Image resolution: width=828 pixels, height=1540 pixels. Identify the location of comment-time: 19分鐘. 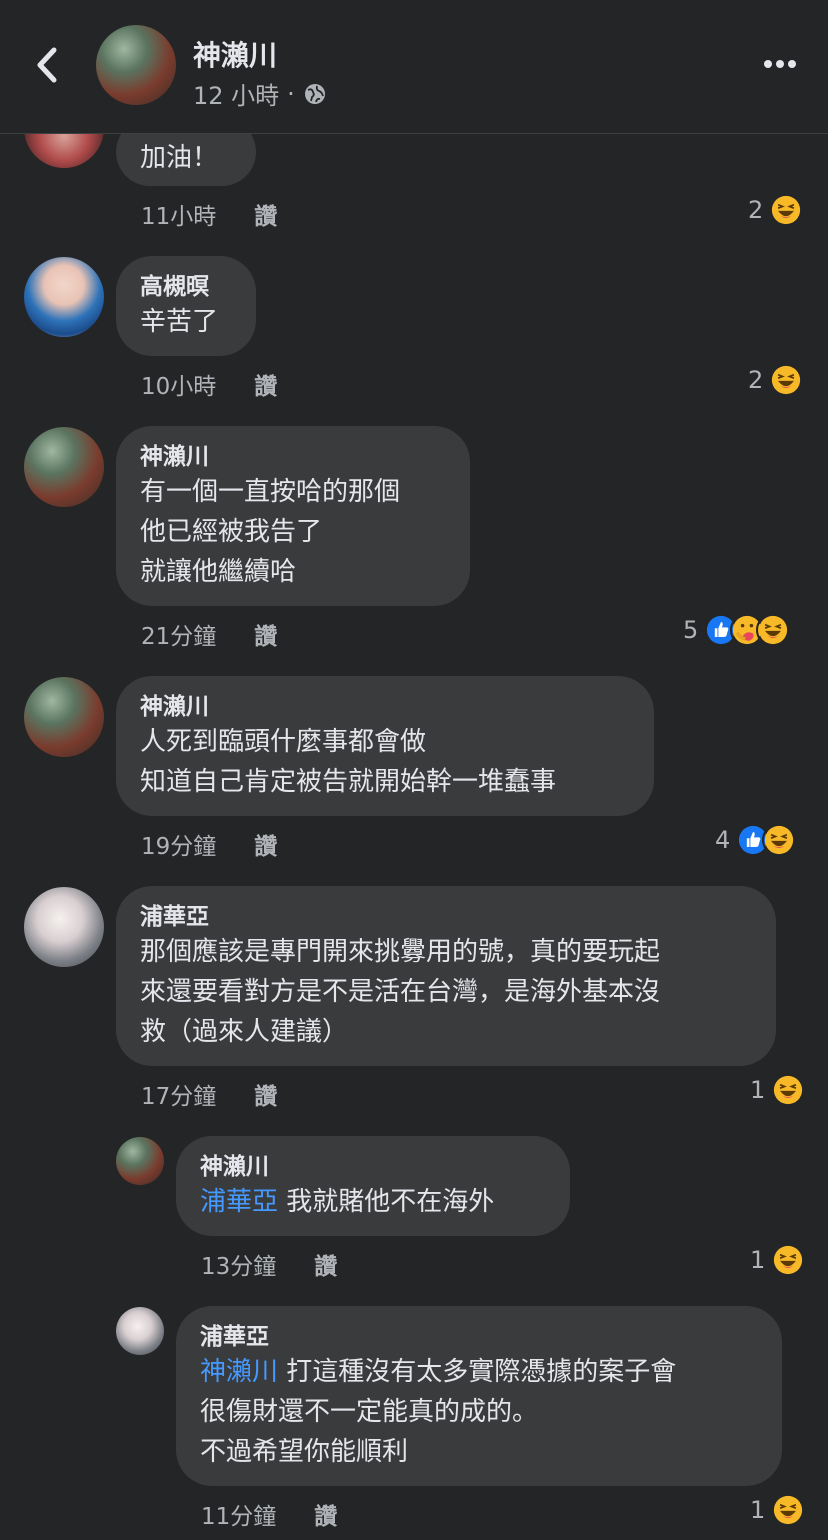
(178, 844).